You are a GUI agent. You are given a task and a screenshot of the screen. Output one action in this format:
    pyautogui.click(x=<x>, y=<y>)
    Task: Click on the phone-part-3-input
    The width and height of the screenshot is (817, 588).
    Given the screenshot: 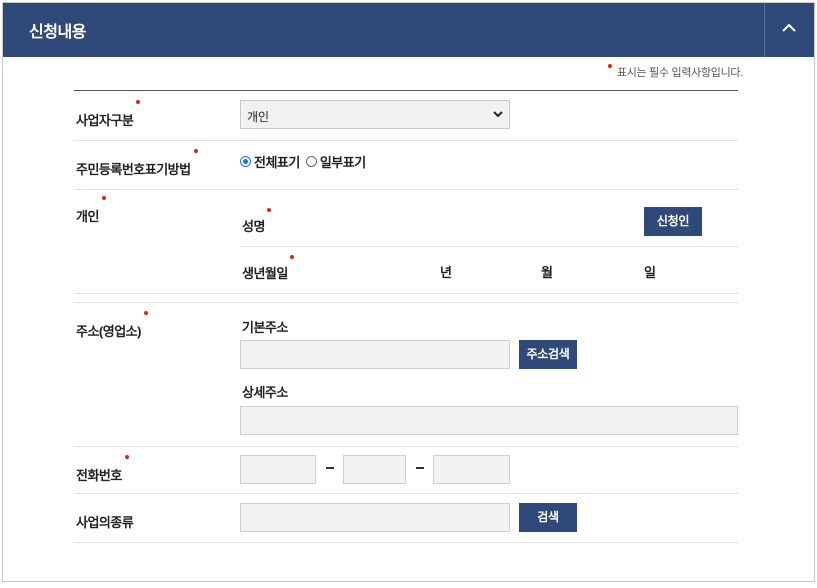 What is the action you would take?
    pyautogui.click(x=471, y=469)
    